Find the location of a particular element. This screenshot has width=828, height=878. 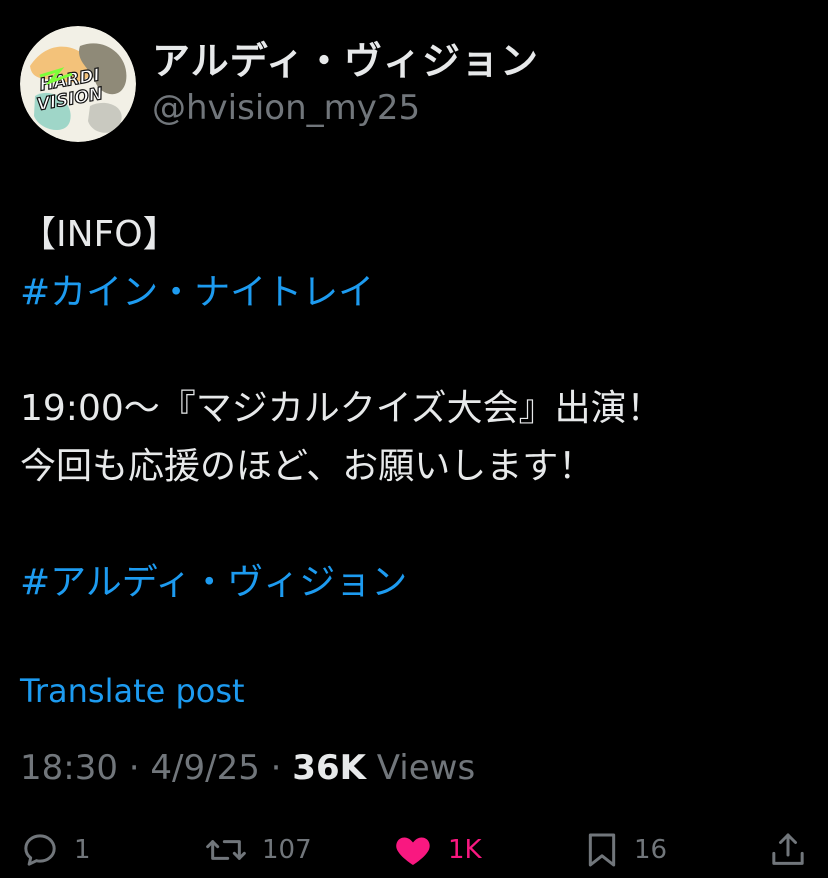

avatar-logo: HARDI VISION is located at coordinates (78, 84).